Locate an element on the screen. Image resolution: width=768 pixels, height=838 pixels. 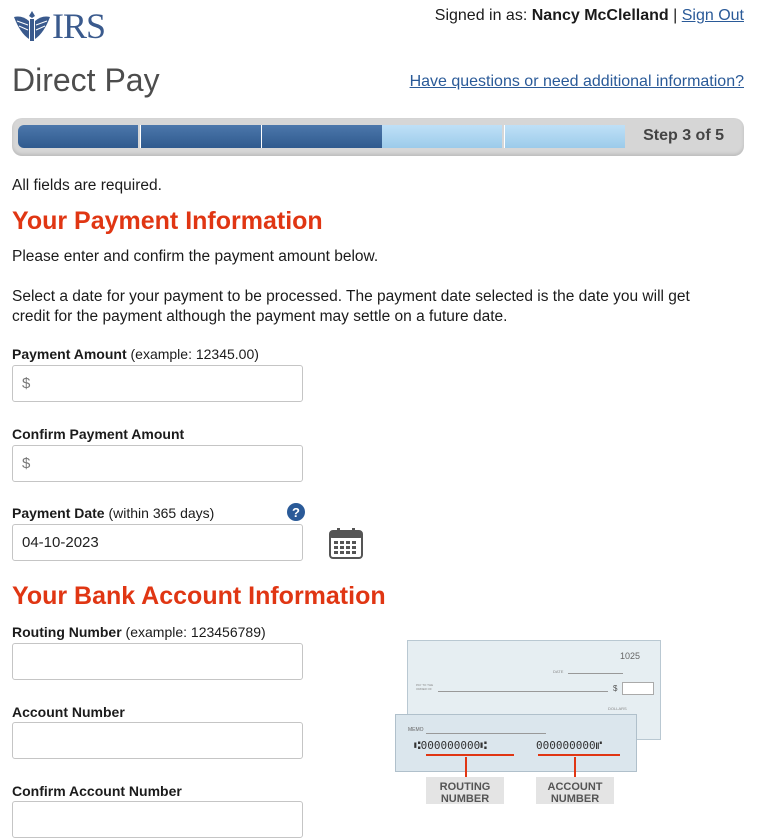
check-front: MEMO ⑆000000000⑆ 000000000⑈ is located at coordinates (516, 743).